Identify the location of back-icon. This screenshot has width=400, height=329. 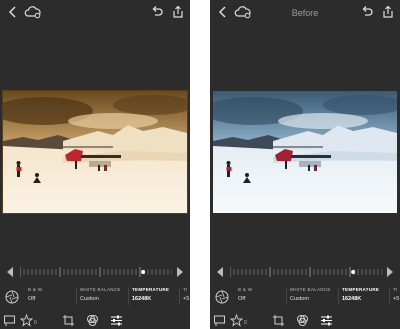
(13, 12).